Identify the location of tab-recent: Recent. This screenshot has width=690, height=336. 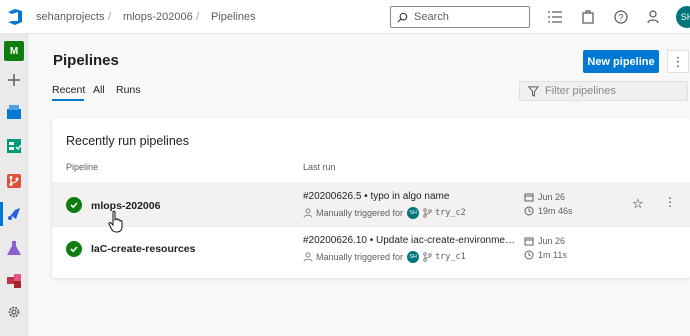
(68, 90).